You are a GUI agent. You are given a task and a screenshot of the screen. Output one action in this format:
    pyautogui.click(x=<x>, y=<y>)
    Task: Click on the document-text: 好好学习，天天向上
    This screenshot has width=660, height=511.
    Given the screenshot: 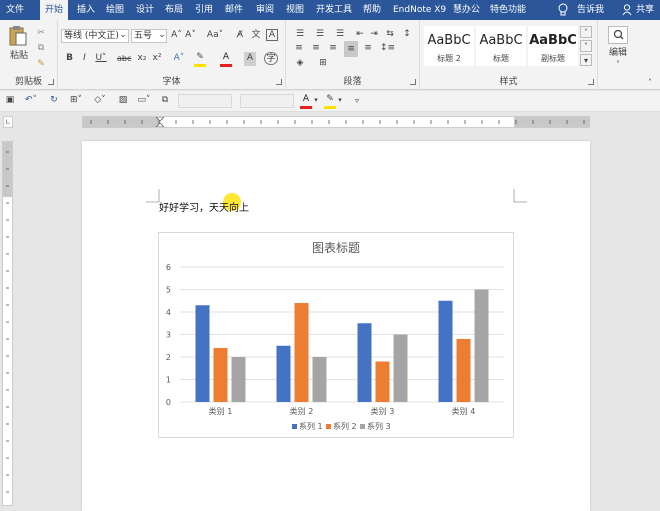 What is the action you would take?
    pyautogui.click(x=204, y=209)
    